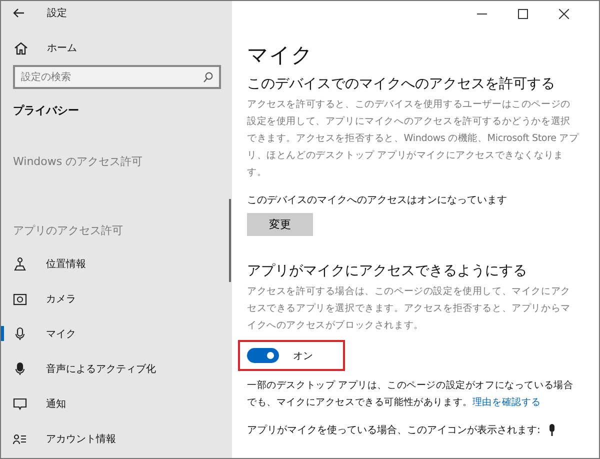  I want to click on sidebar-item: マイク, so click(116, 333).